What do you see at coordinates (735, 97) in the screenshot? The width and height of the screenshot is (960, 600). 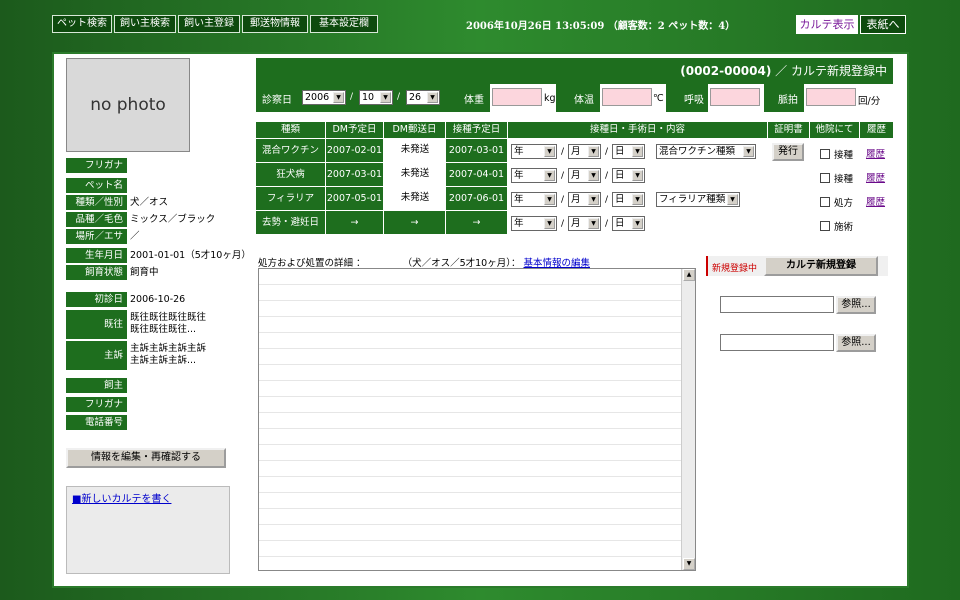 I see `respiration-input` at bounding box center [735, 97].